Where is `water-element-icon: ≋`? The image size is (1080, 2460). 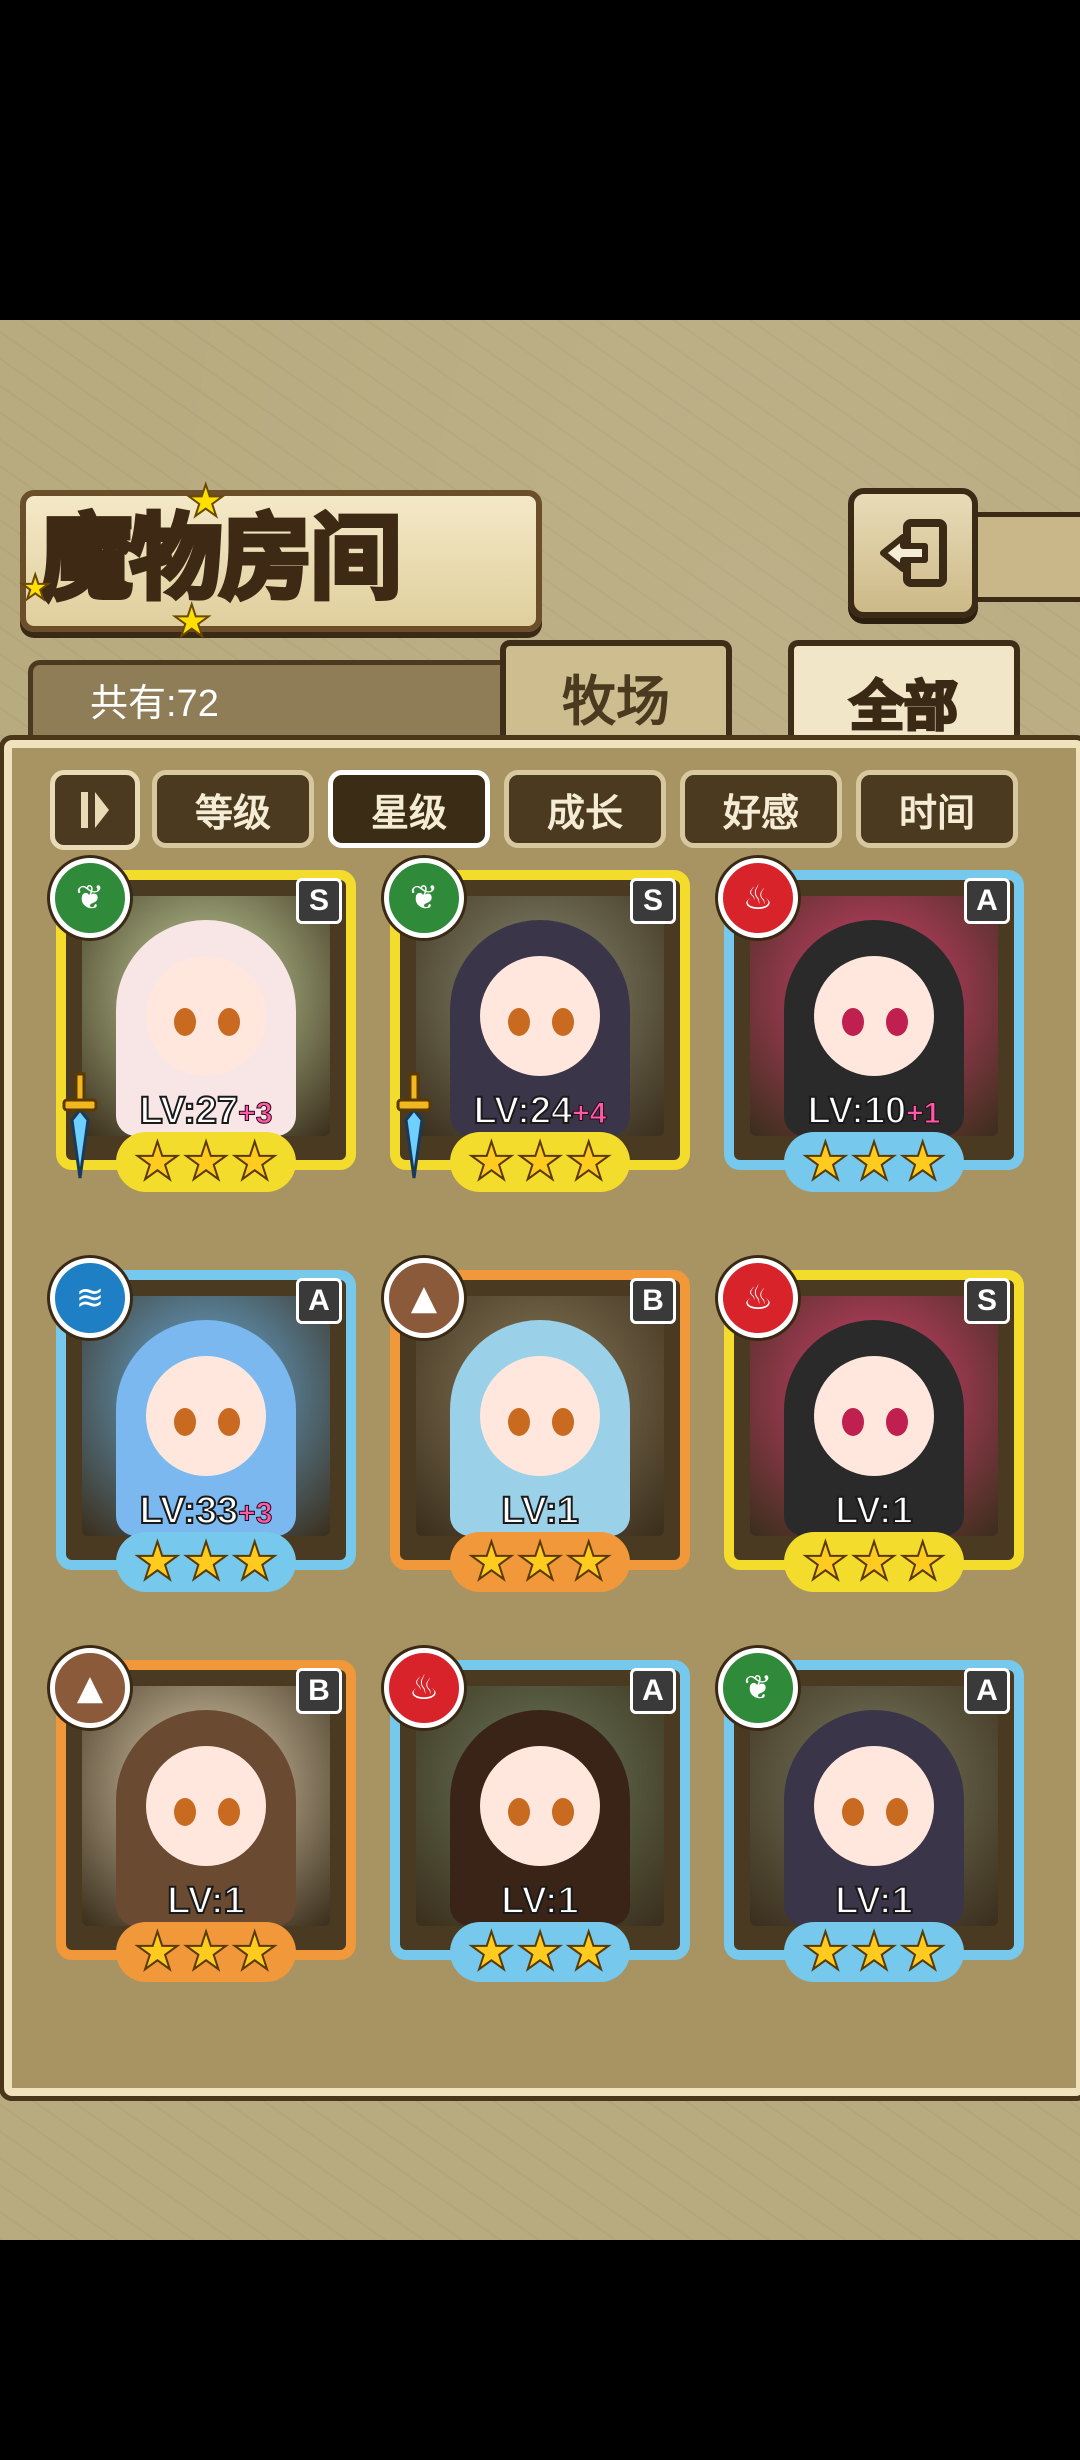 water-element-icon: ≋ is located at coordinates (90, 1298).